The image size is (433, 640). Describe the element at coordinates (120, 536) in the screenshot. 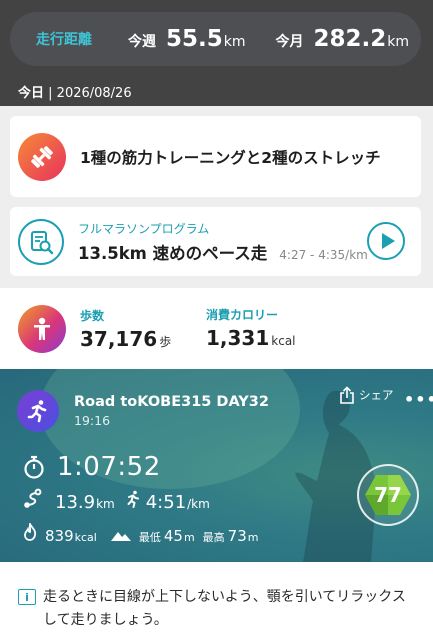

I see `mountain-icon` at that location.